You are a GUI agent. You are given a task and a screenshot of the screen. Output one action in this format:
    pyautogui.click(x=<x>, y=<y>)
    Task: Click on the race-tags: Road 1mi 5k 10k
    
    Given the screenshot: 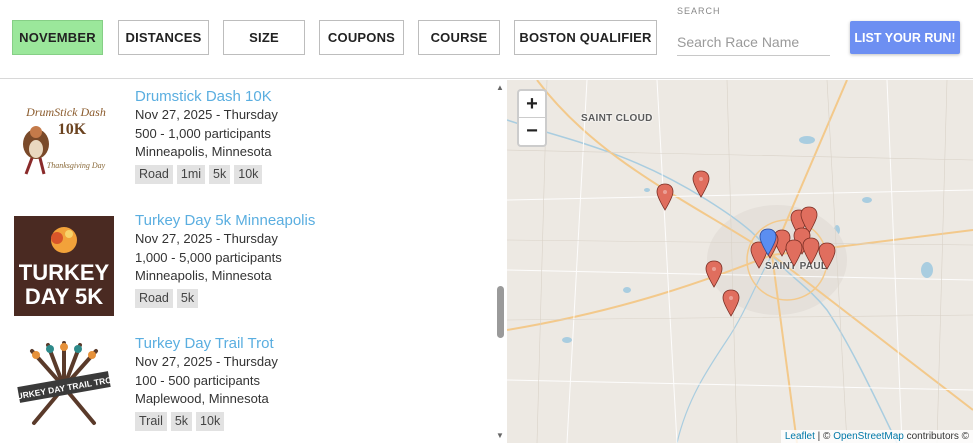 What is the action you would take?
    pyautogui.click(x=206, y=174)
    